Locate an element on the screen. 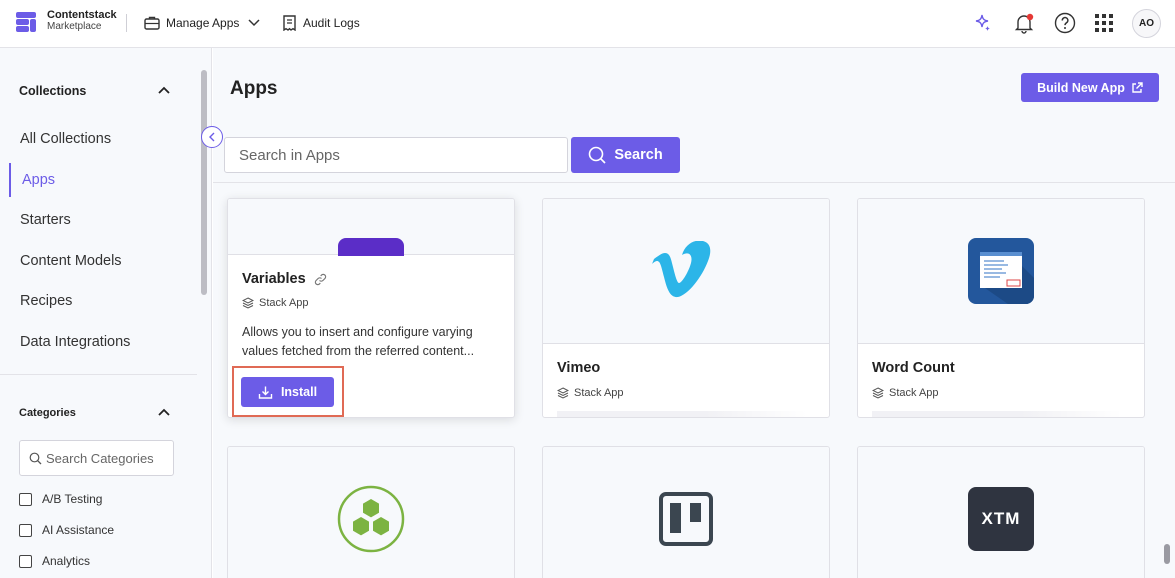 This screenshot has height=578, width=1175. word-count-logo-icon is located at coordinates (1001, 271).